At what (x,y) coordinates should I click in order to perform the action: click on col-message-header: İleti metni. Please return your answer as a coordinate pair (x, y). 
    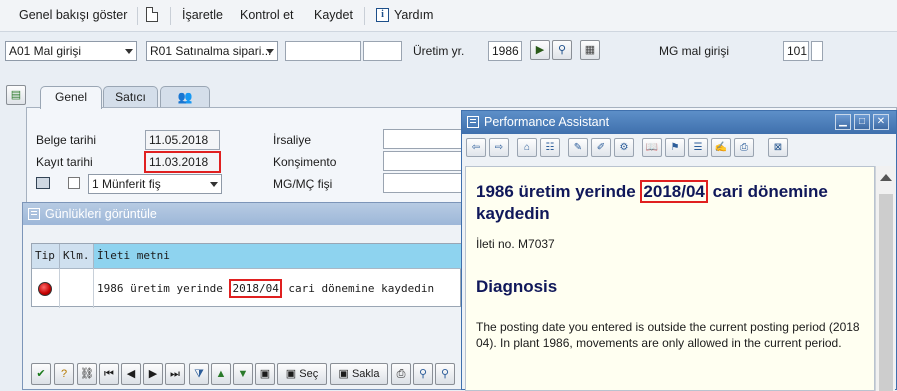
    Looking at the image, I should click on (278, 256).